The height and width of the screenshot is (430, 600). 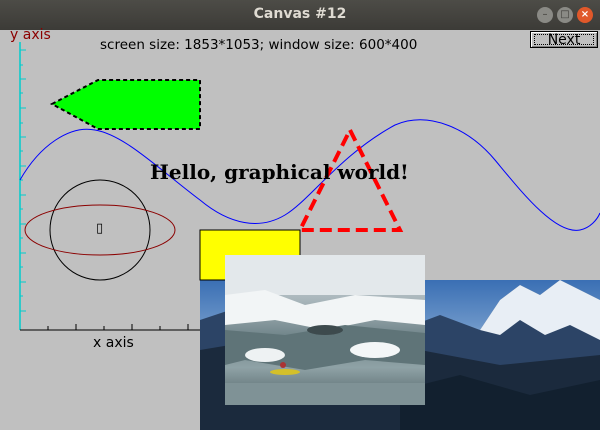 What do you see at coordinates (113, 343) in the screenshot?
I see `x-axis-label: x axis` at bounding box center [113, 343].